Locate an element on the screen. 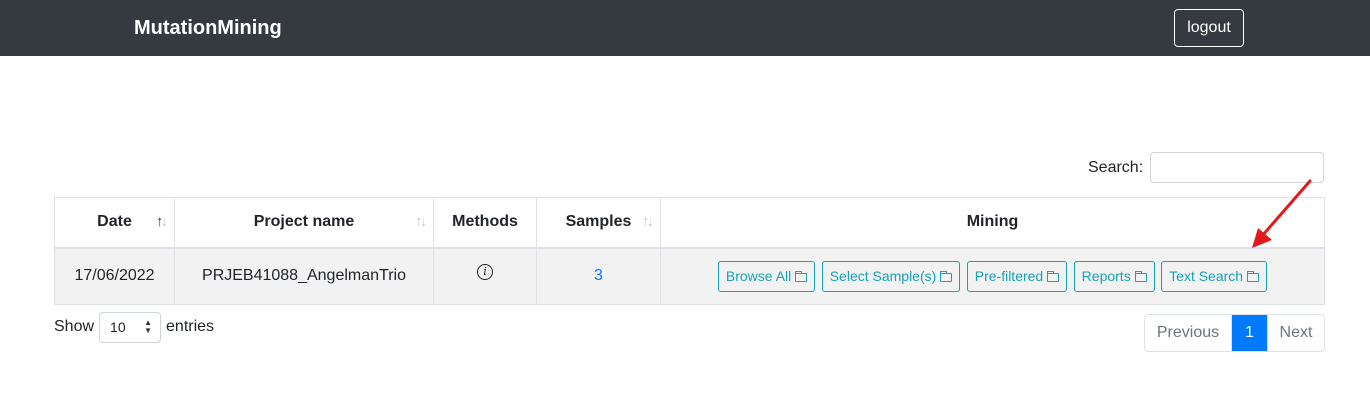  logout-button: logout is located at coordinates (1209, 28).